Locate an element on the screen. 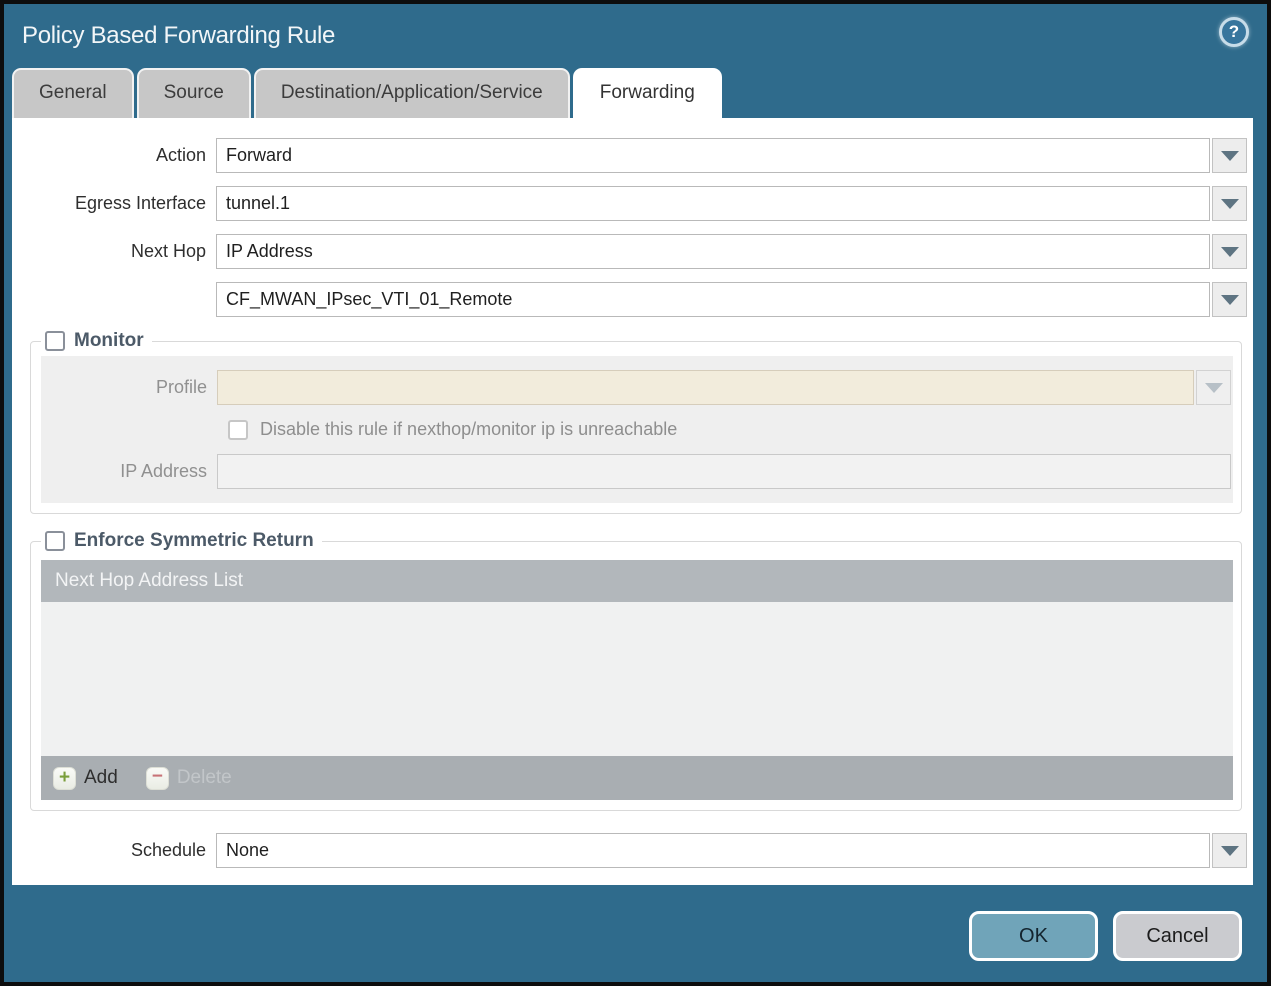 The height and width of the screenshot is (986, 1271). schedule-dropdown-button is located at coordinates (1229, 850).